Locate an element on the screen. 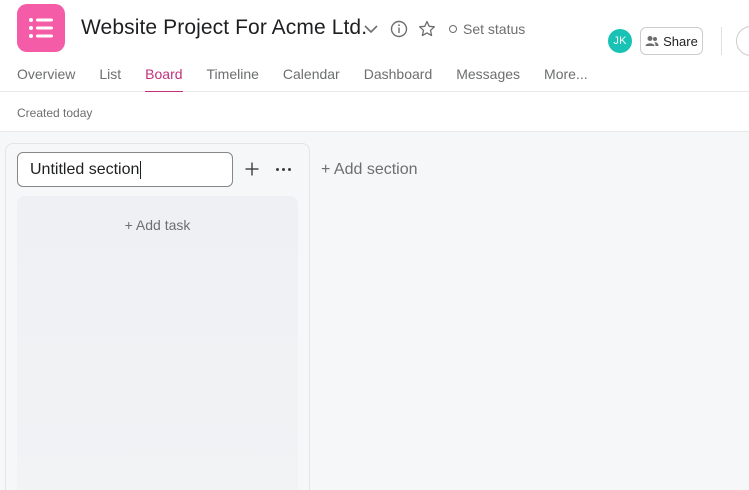 The image size is (749, 490). add-section-button: + Add section is located at coordinates (369, 170).